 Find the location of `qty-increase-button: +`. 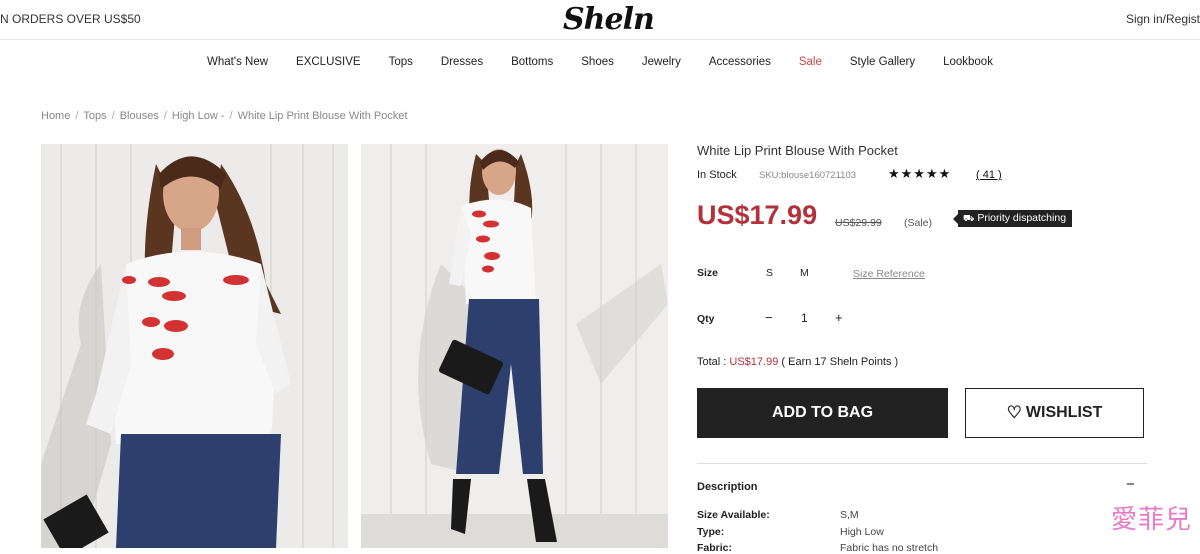

qty-increase-button: + is located at coordinates (839, 317).